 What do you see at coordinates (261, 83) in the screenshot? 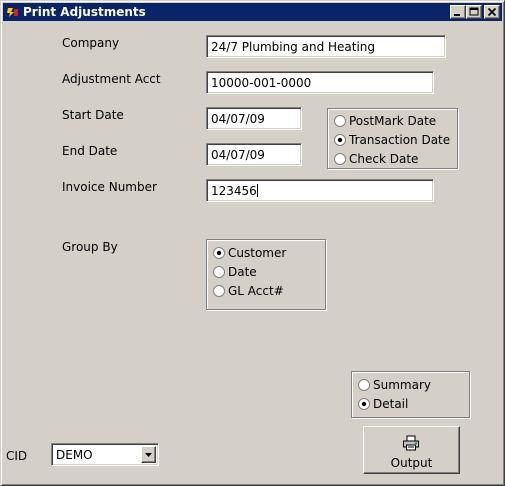
I see `adjustment-acct-value: 10000-001-0000` at bounding box center [261, 83].